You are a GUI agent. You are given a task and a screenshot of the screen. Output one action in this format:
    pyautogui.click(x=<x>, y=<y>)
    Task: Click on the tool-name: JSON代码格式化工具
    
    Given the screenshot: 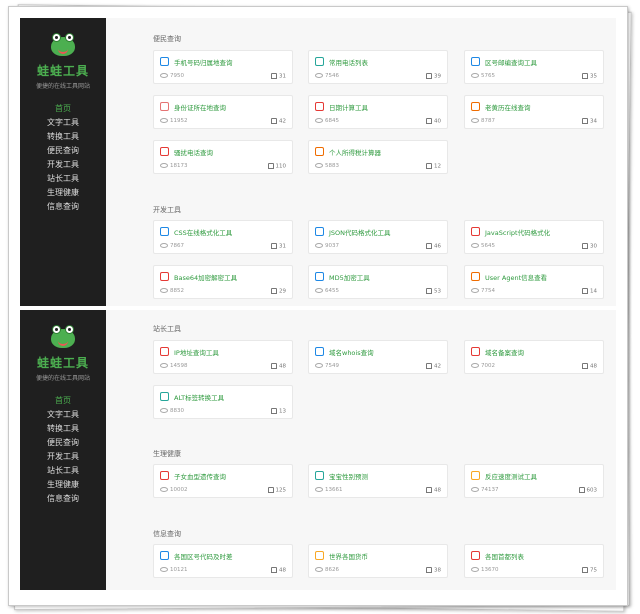 What is the action you would take?
    pyautogui.click(x=360, y=232)
    